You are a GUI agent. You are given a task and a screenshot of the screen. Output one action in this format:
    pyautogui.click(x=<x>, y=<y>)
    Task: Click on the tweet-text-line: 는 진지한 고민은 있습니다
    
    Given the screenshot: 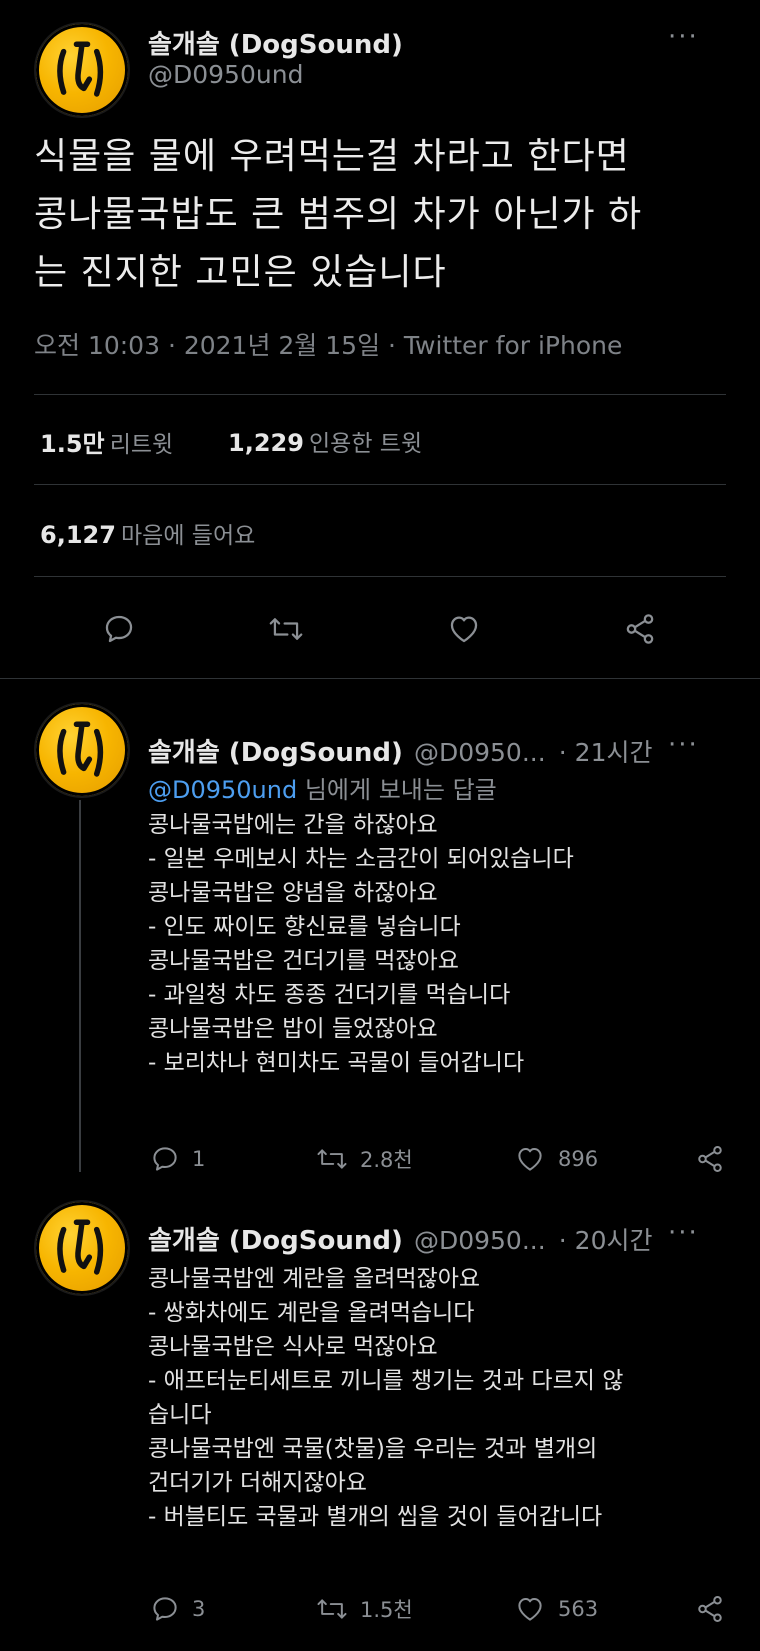 What is the action you would take?
    pyautogui.click(x=240, y=272)
    